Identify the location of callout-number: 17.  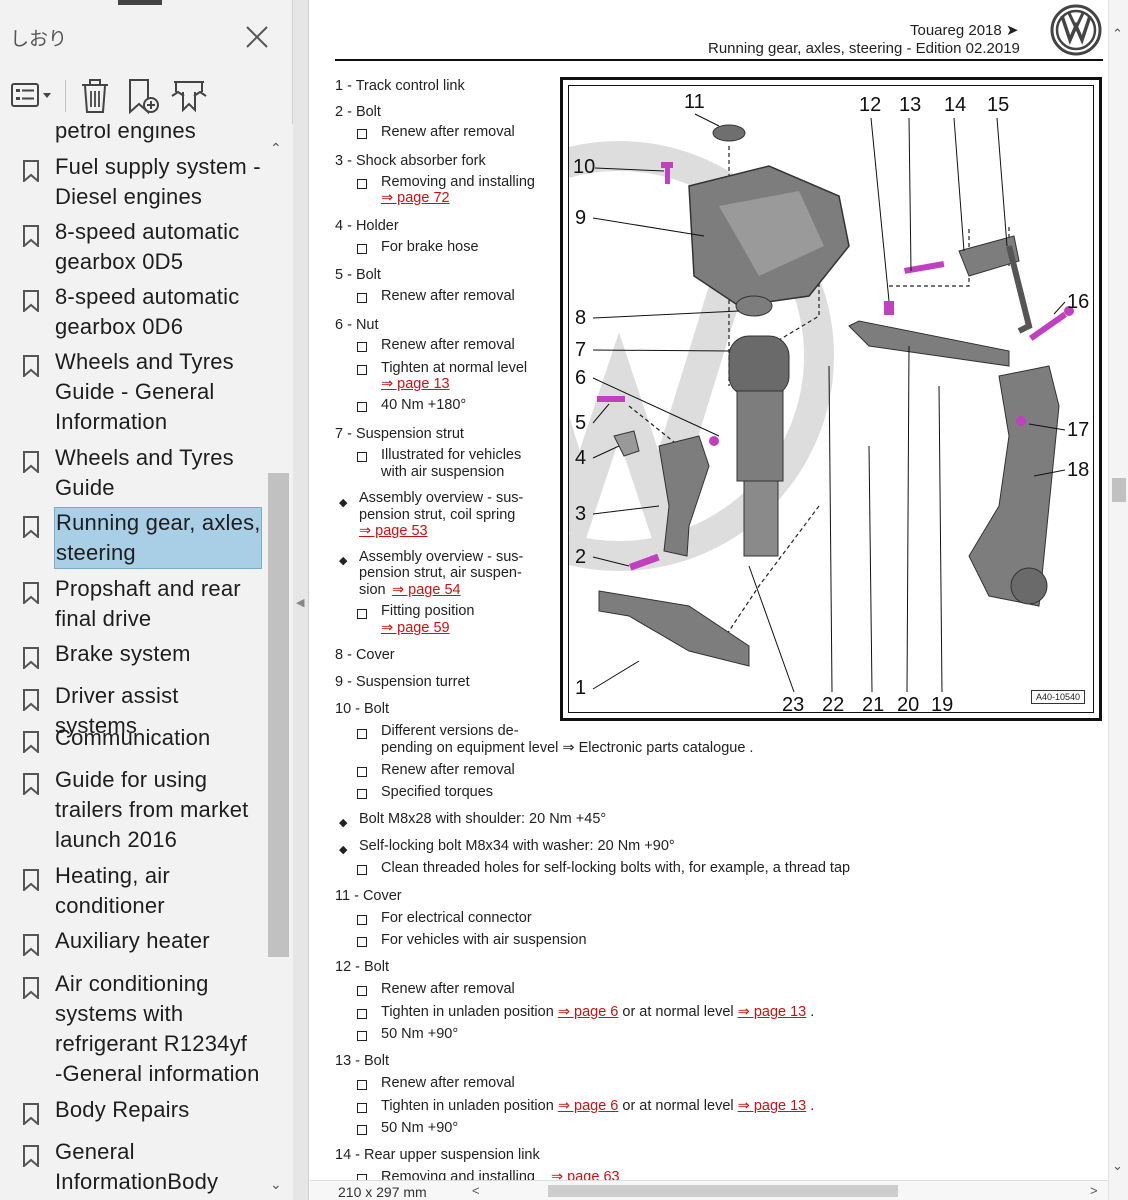
(1078, 430).